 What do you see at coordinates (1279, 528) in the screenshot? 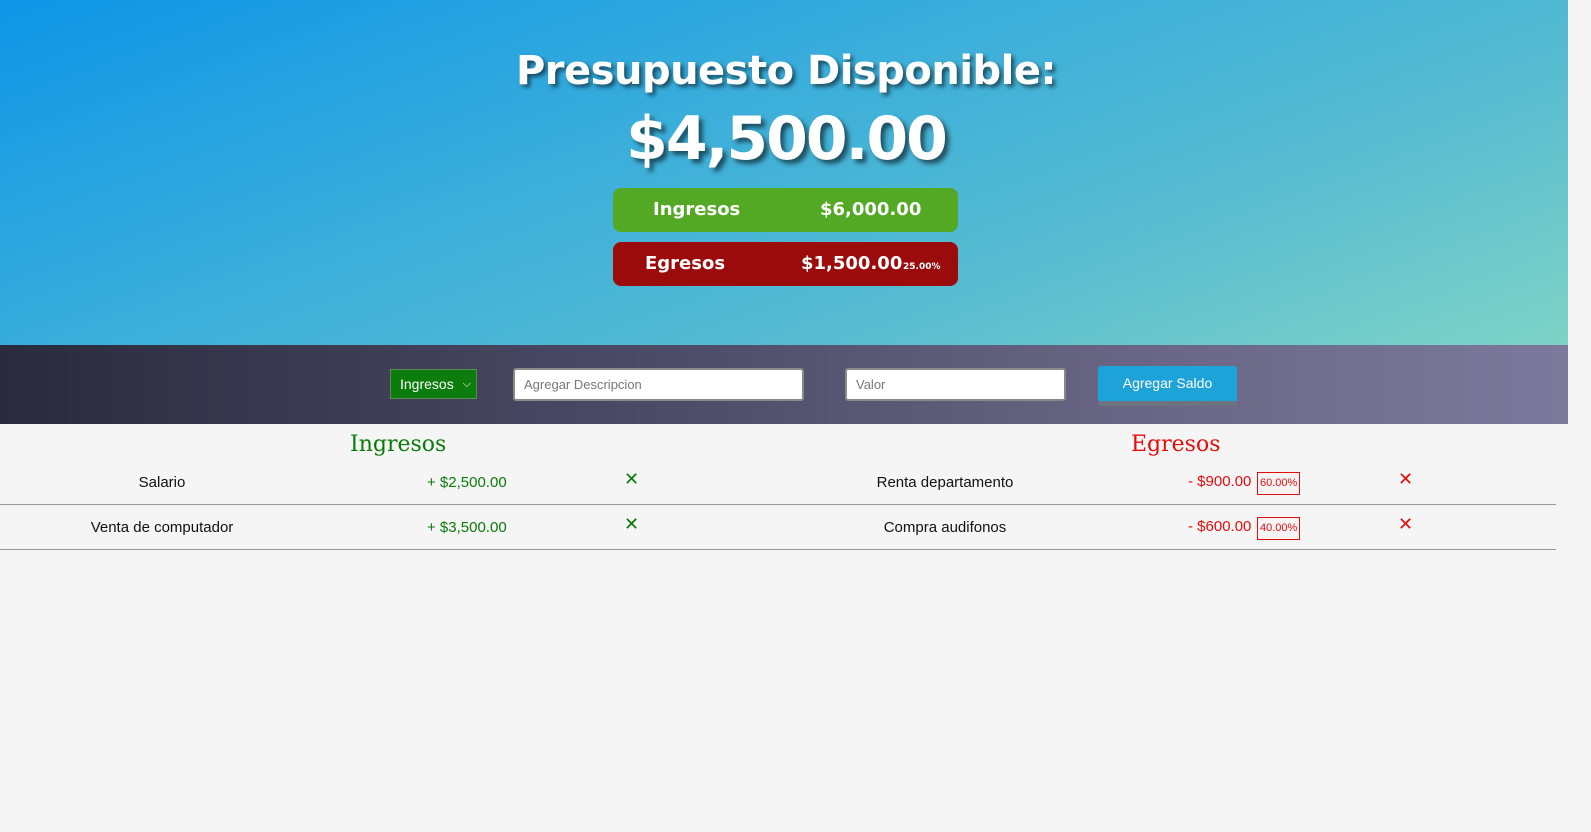
I see `expense-percent-badge: 40.00%` at bounding box center [1279, 528].